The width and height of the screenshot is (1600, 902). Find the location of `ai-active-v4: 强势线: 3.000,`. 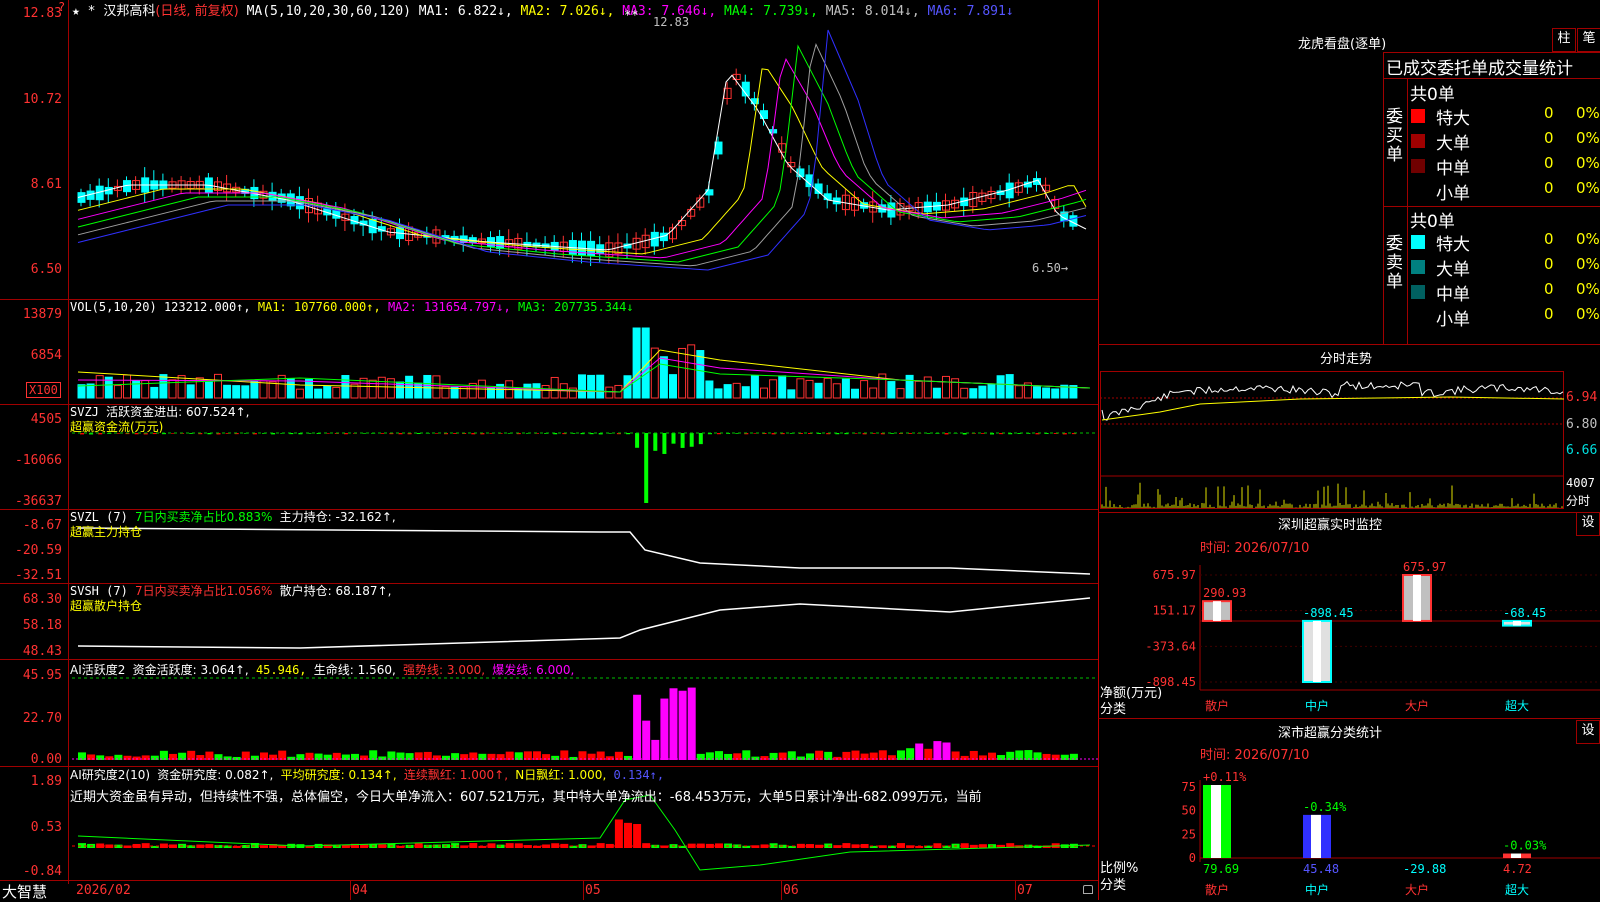

ai-active-v4: 强势线: 3.000, is located at coordinates (444, 670).